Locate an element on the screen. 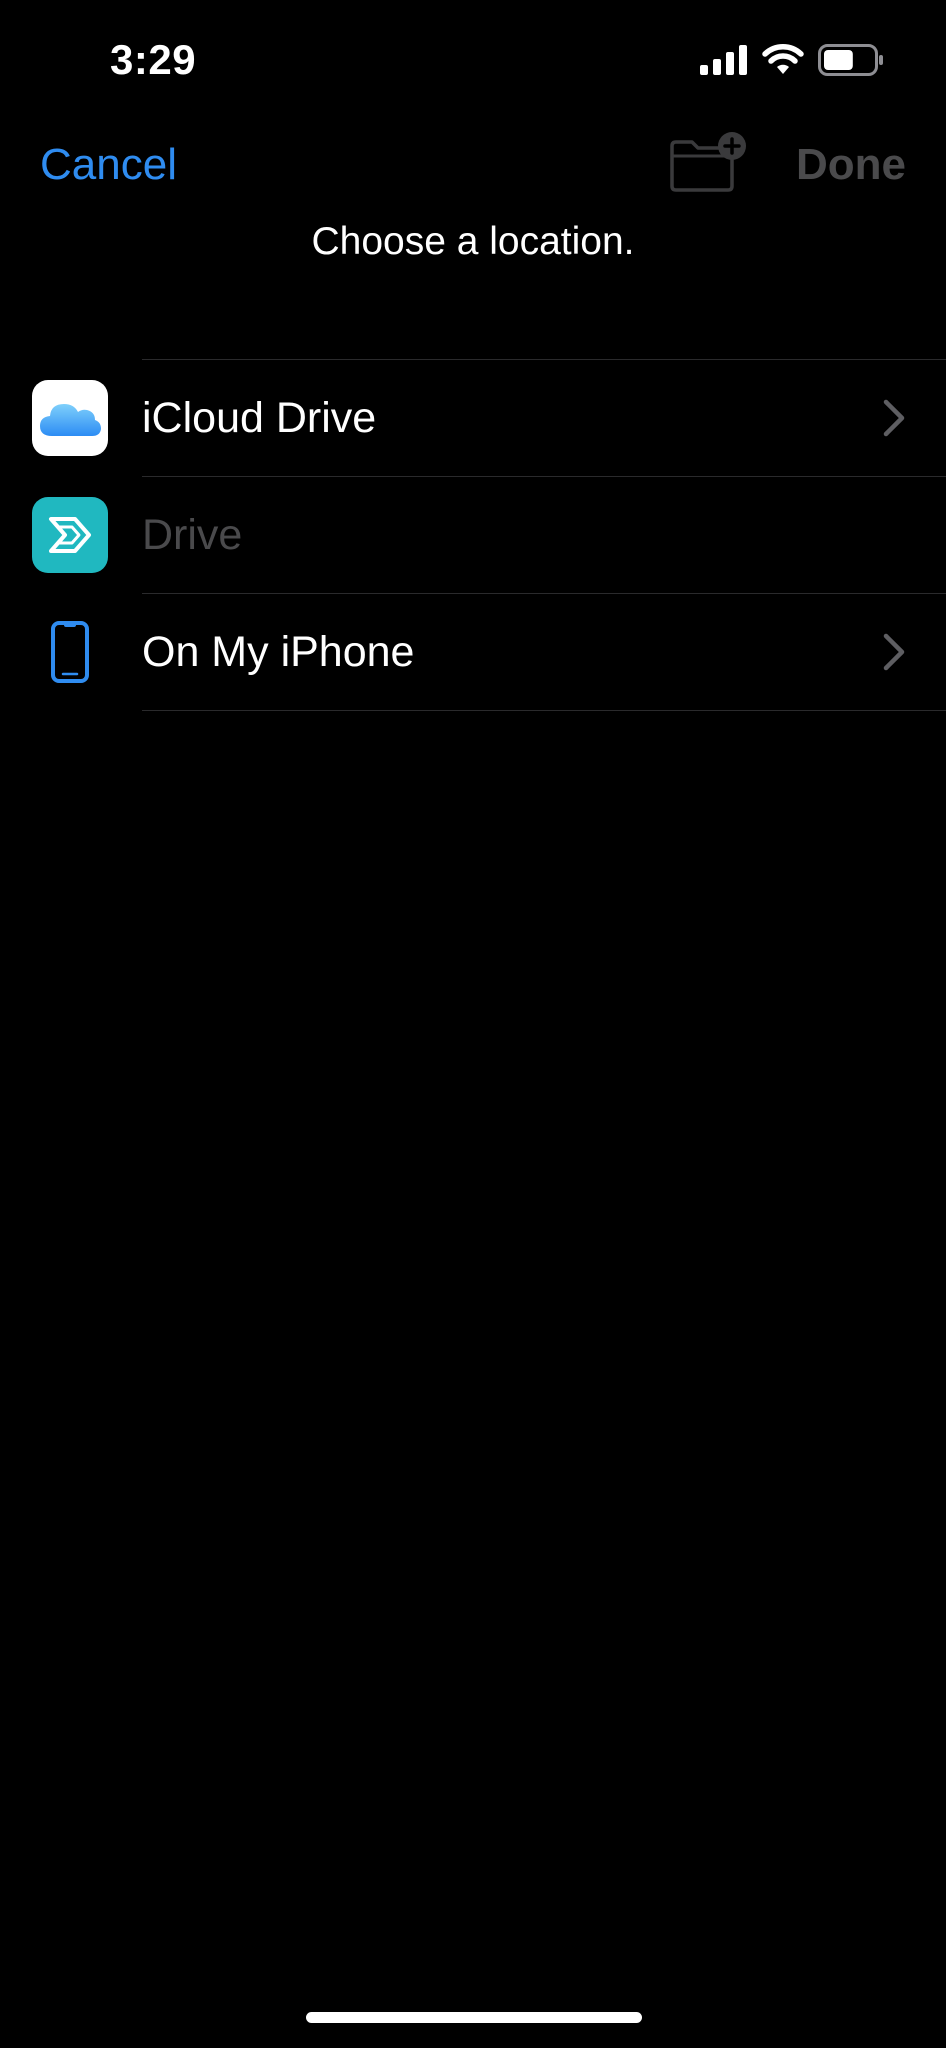 This screenshot has width=946, height=2048. separator is located at coordinates (544, 710).